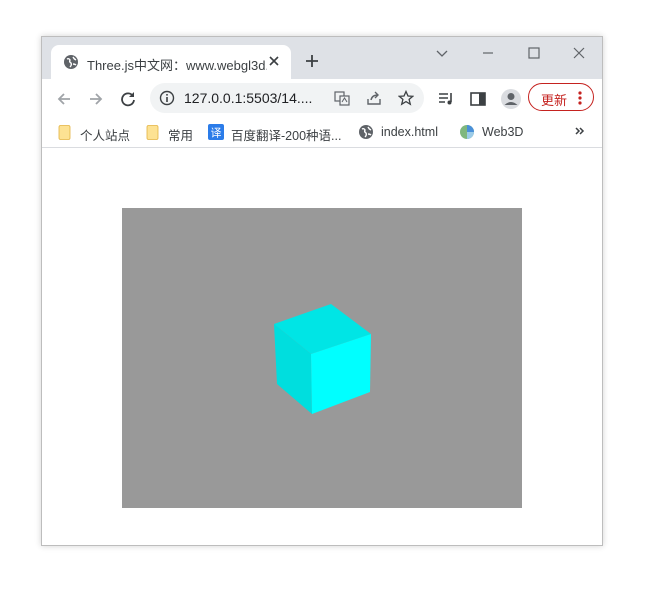  I want to click on back-icon, so click(64, 99).